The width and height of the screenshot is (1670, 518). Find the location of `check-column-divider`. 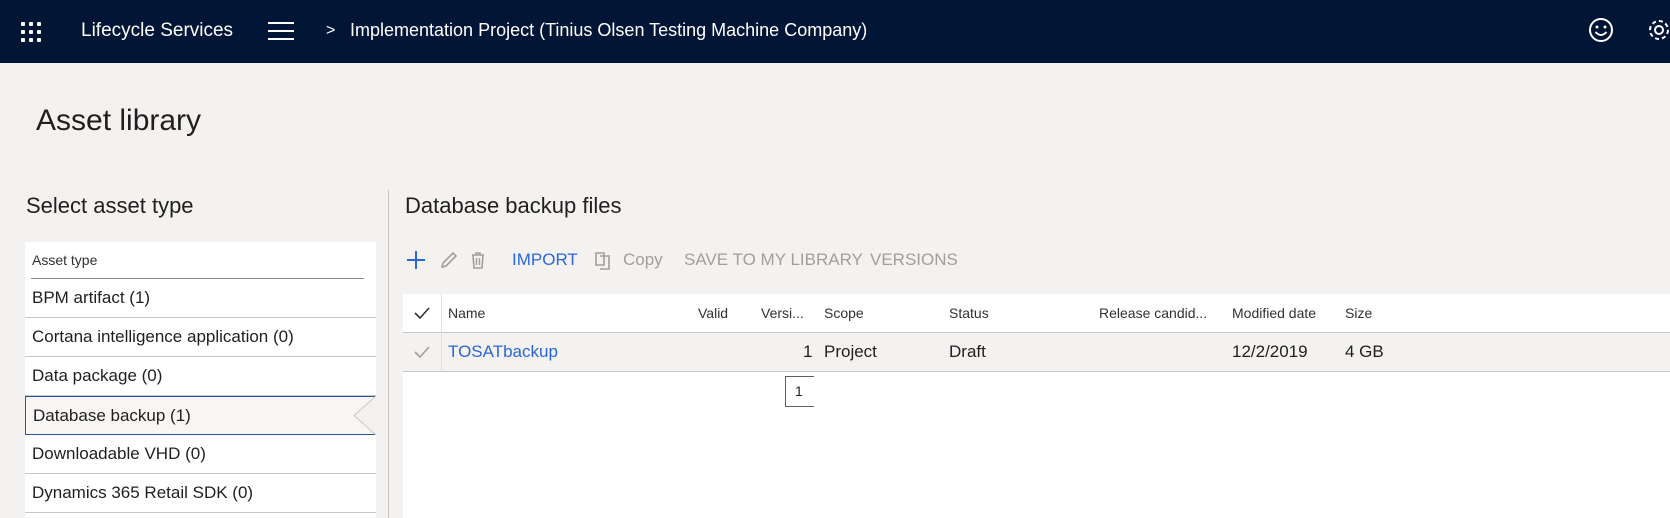

check-column-divider is located at coordinates (441, 333).